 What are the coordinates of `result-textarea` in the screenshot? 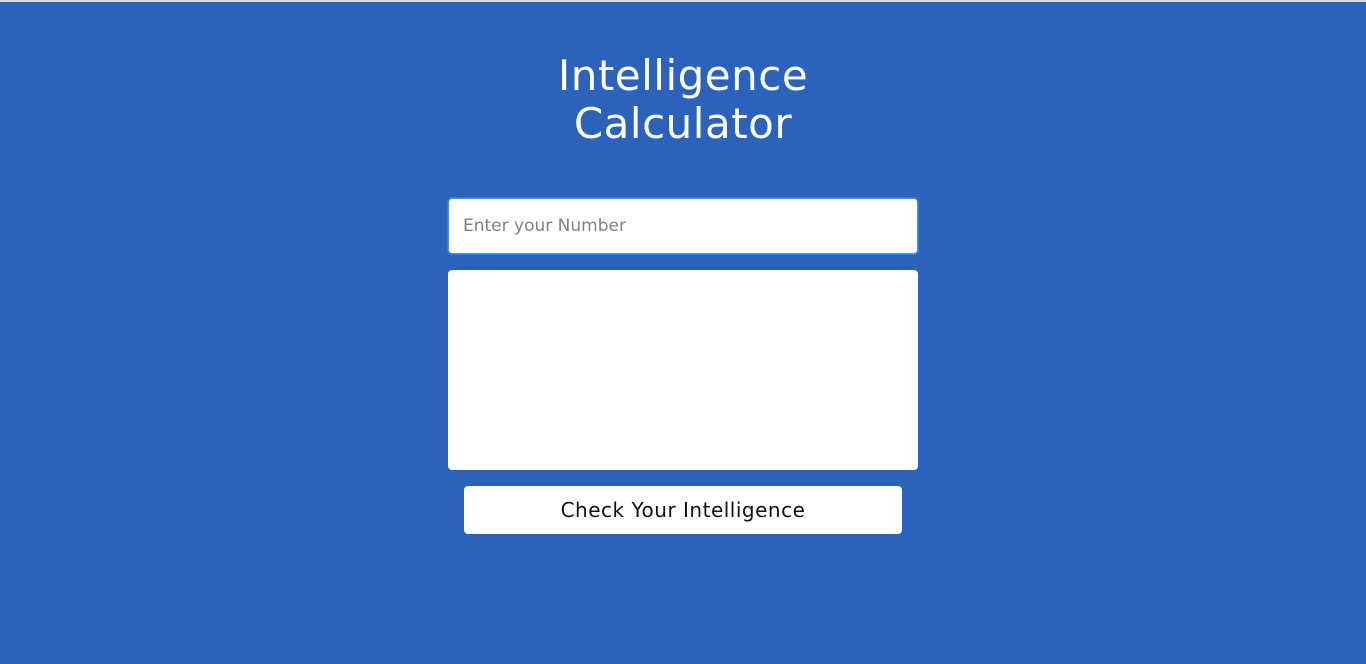 It's located at (683, 370).